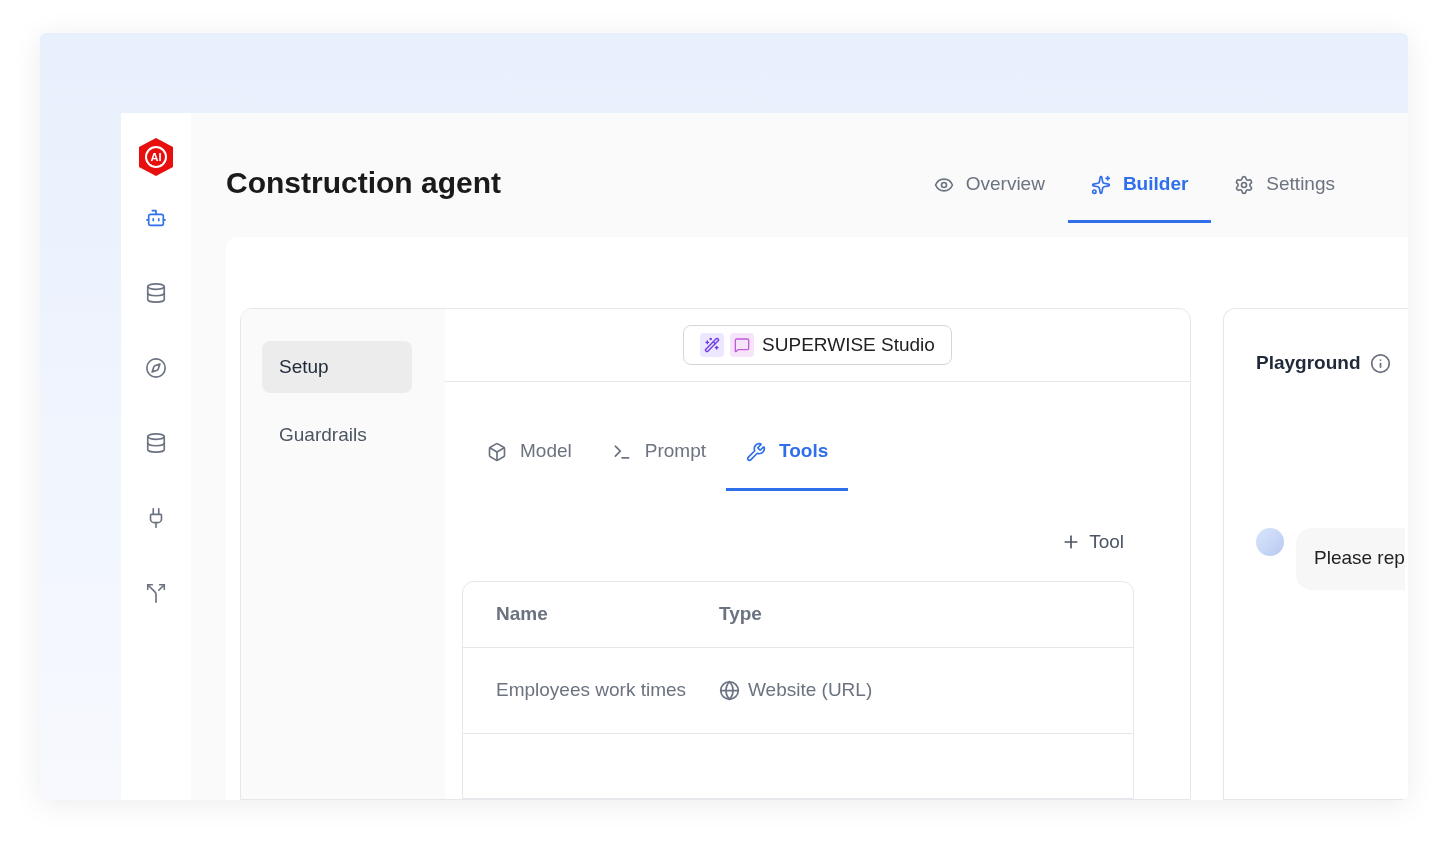 This screenshot has height=847, width=1448. Describe the element at coordinates (1100, 184) in the screenshot. I see `sparkles-icon` at that location.